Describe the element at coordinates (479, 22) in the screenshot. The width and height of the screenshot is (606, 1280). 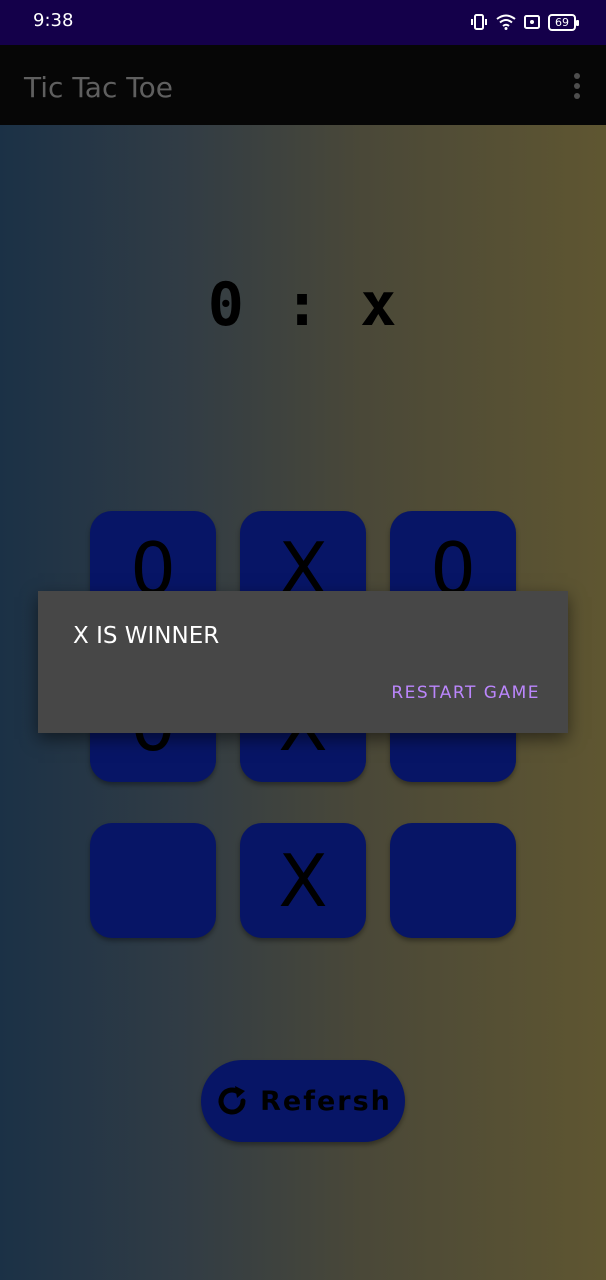
I see `vibrate-icon` at that location.